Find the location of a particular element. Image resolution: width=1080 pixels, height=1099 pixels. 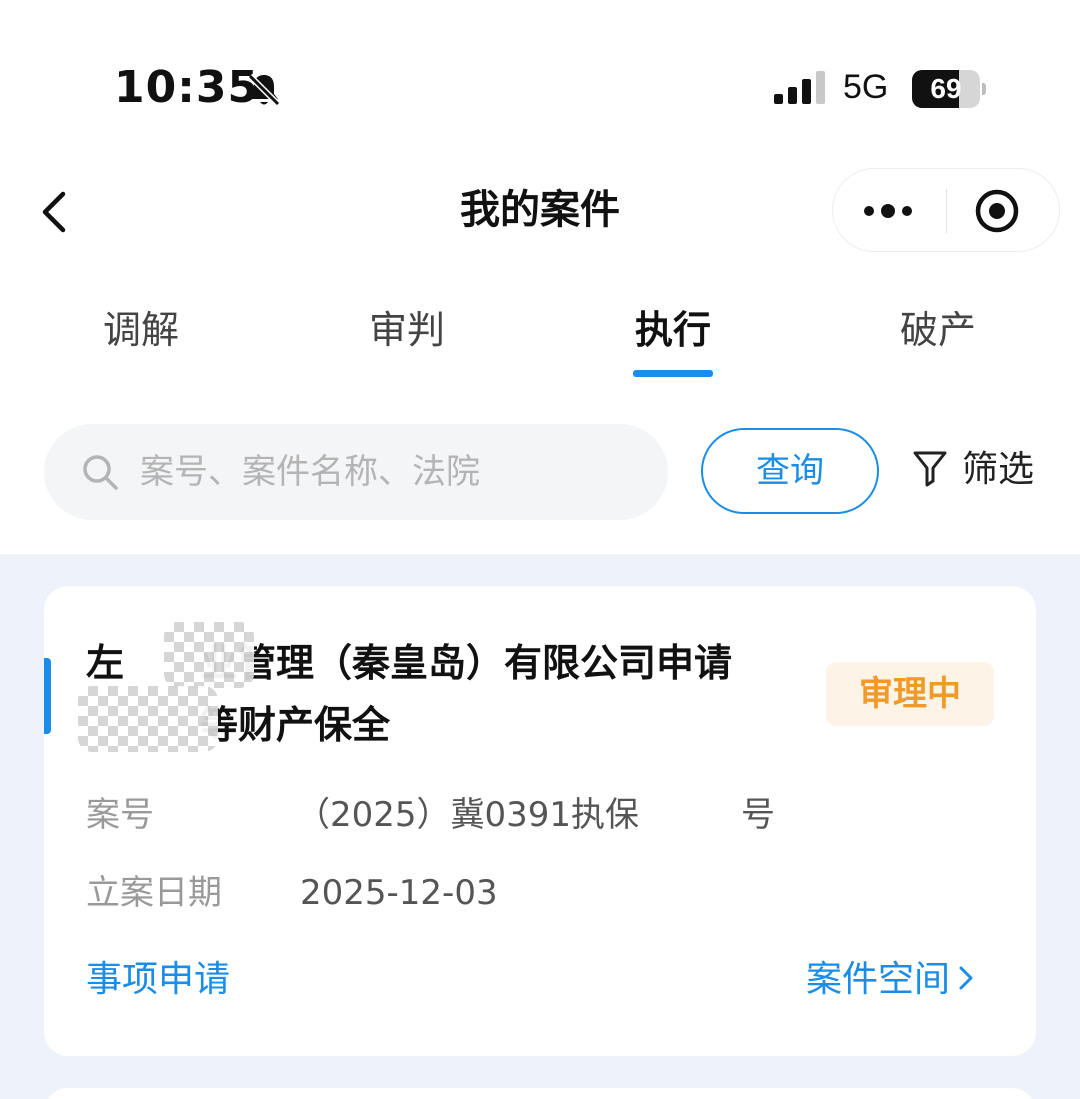

filter-funnel-icon is located at coordinates (930, 469).